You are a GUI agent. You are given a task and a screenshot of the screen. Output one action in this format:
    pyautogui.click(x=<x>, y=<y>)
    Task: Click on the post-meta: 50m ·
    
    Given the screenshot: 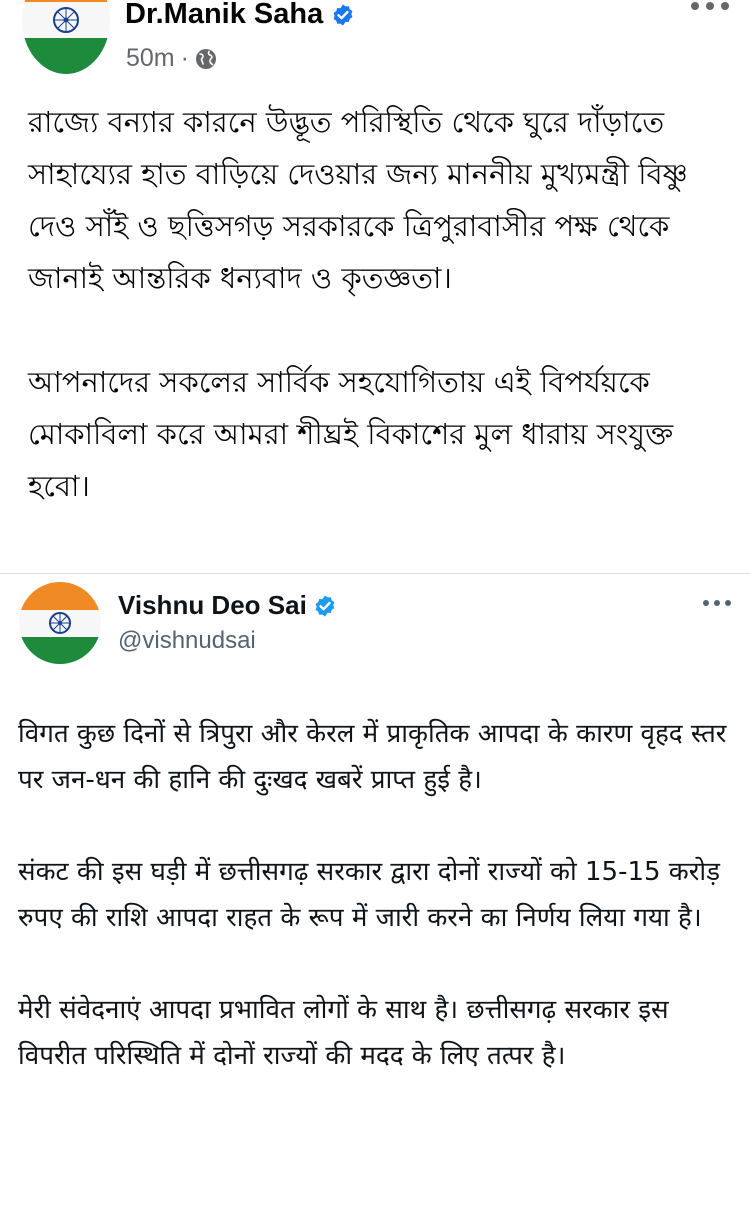 What is the action you would take?
    pyautogui.click(x=171, y=58)
    